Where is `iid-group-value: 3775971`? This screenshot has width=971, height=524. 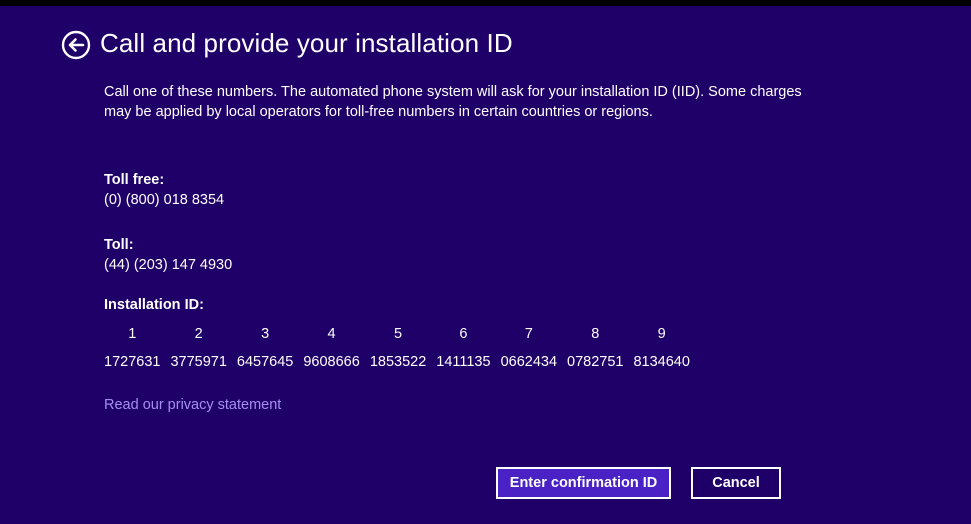
iid-group-value: 3775971 is located at coordinates (198, 362).